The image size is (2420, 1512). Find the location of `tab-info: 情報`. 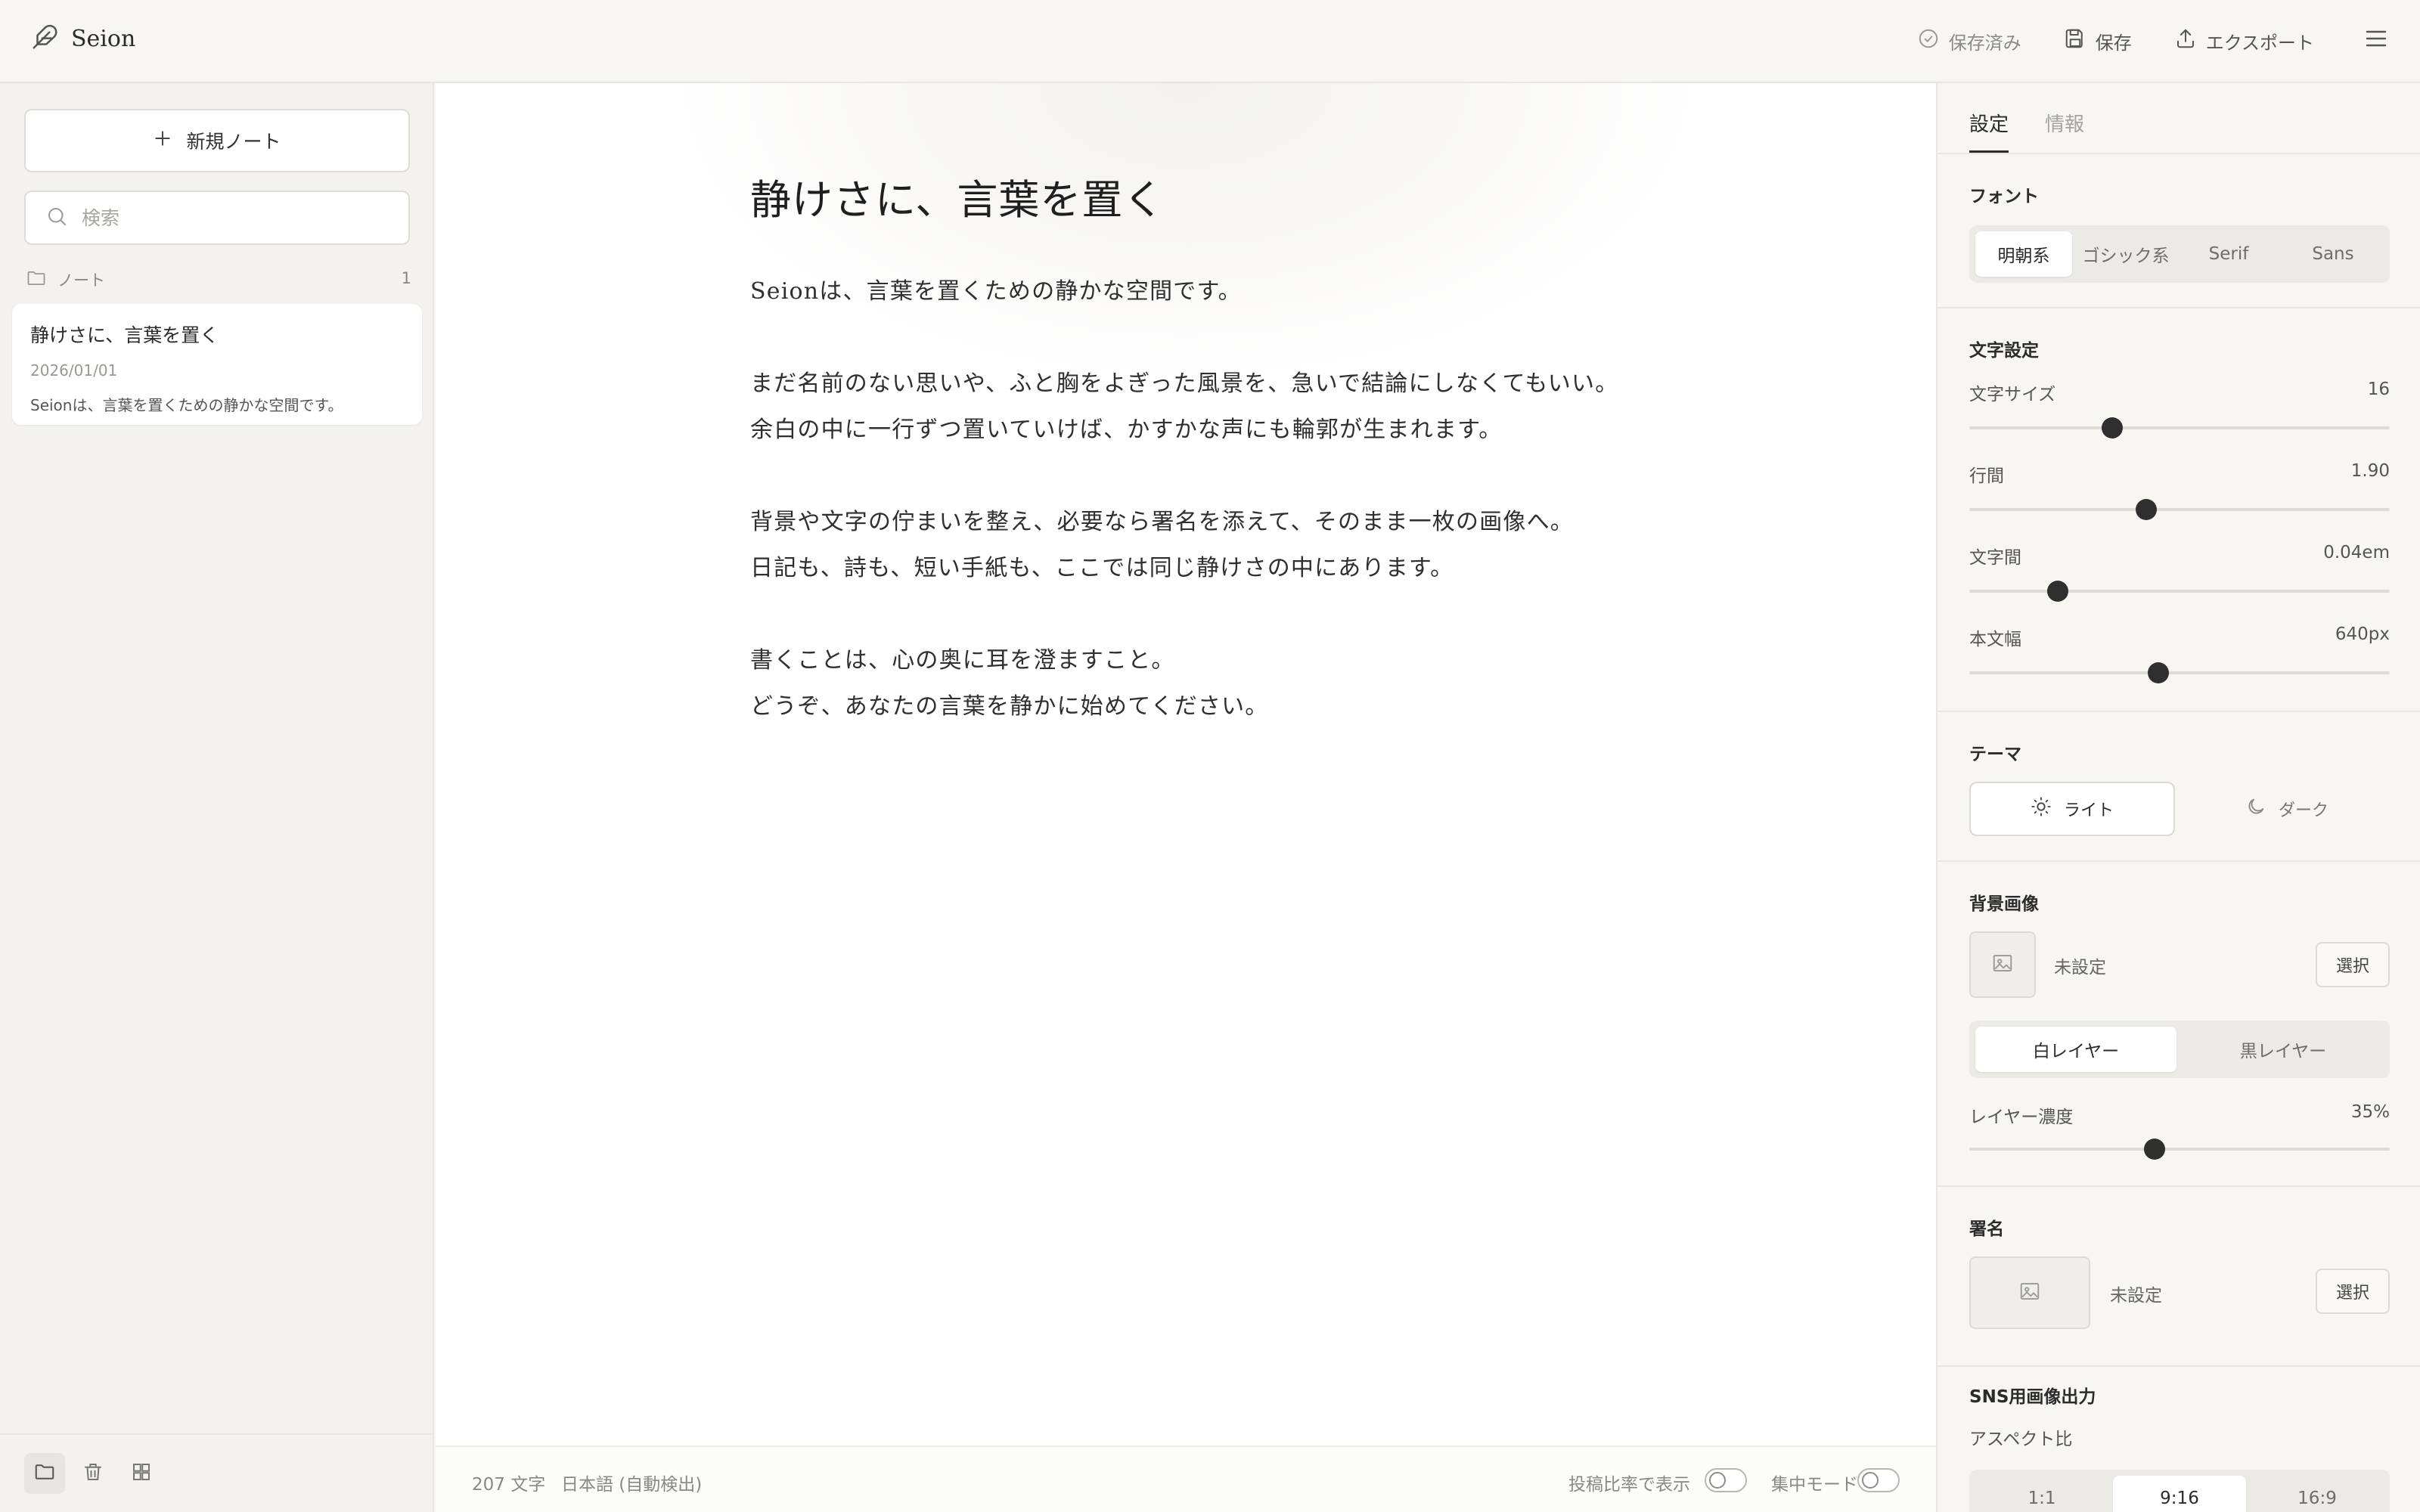

tab-info: 情報 is located at coordinates (2064, 131).